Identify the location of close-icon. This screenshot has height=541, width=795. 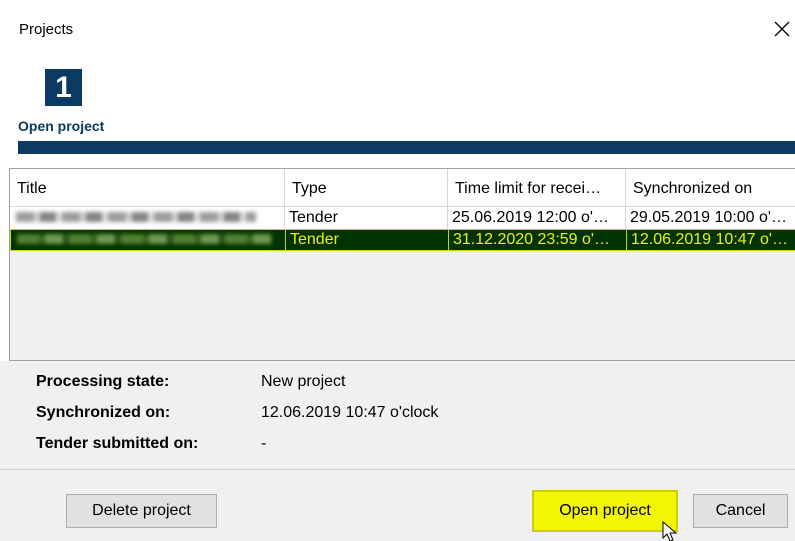
(782, 29).